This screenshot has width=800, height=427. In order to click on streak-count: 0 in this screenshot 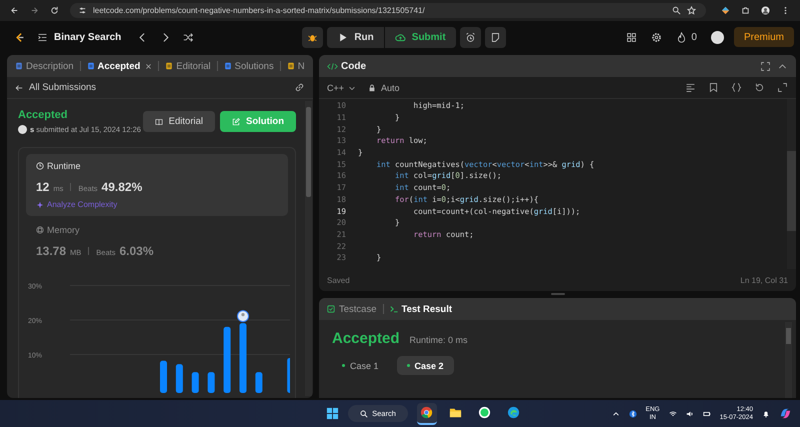, I will do `click(694, 37)`.